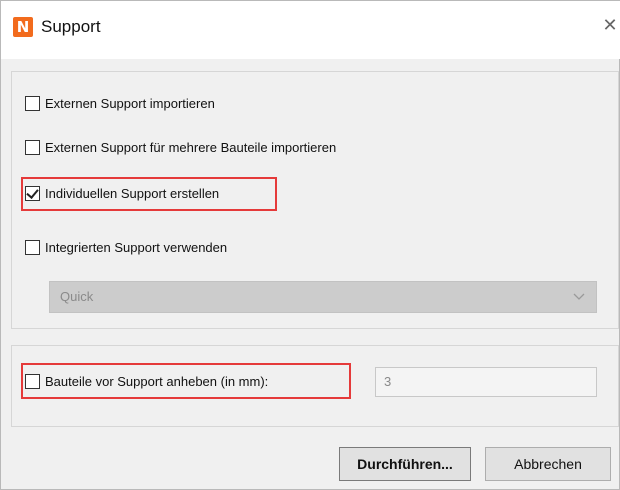 The width and height of the screenshot is (620, 490). Describe the element at coordinates (32, 147) in the screenshot. I see `checkbox-import-external-multiple` at that location.